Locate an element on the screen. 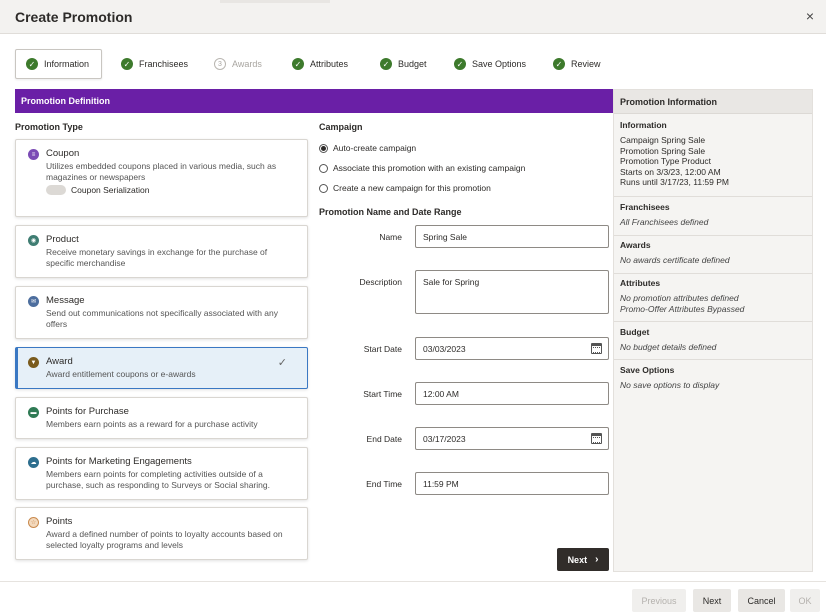 This screenshot has width=826, height=614. name-input: Spring Sale is located at coordinates (512, 236).